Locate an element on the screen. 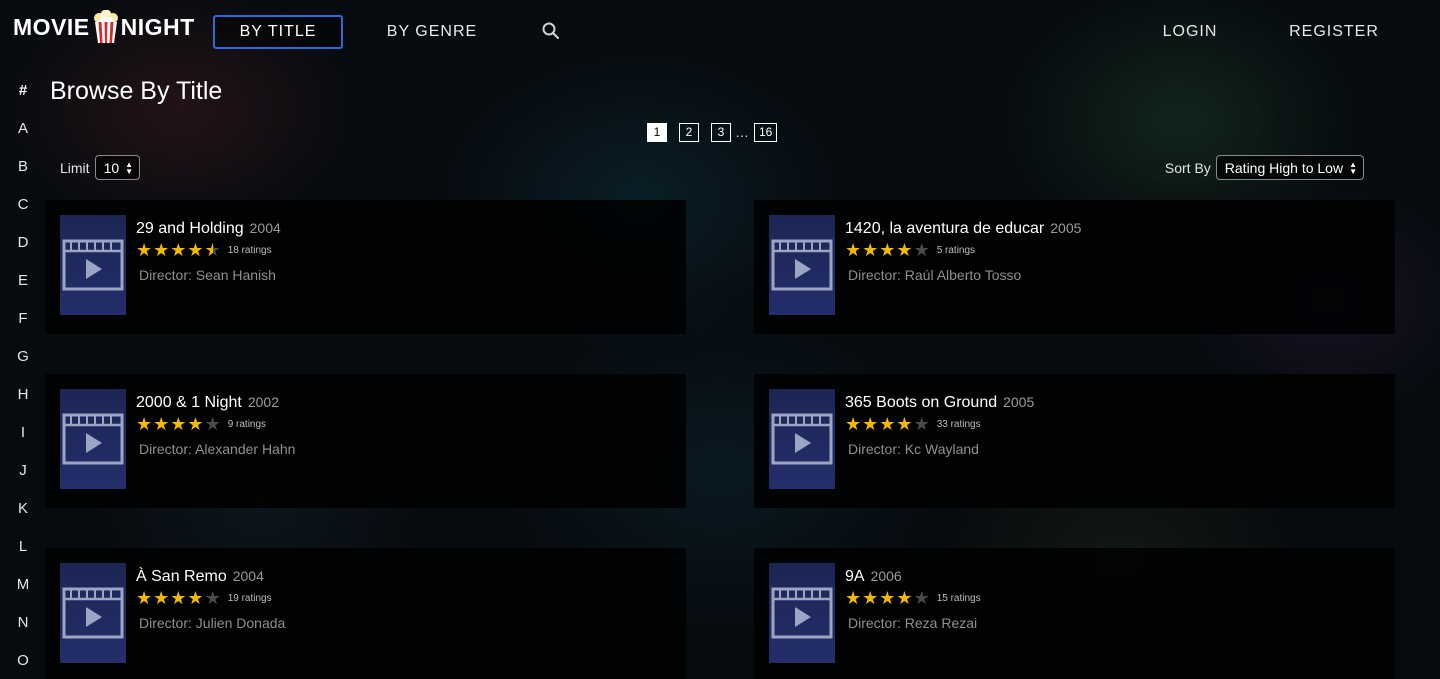 The image size is (1440, 679). ratings-count: 19 ratings is located at coordinates (249, 598).